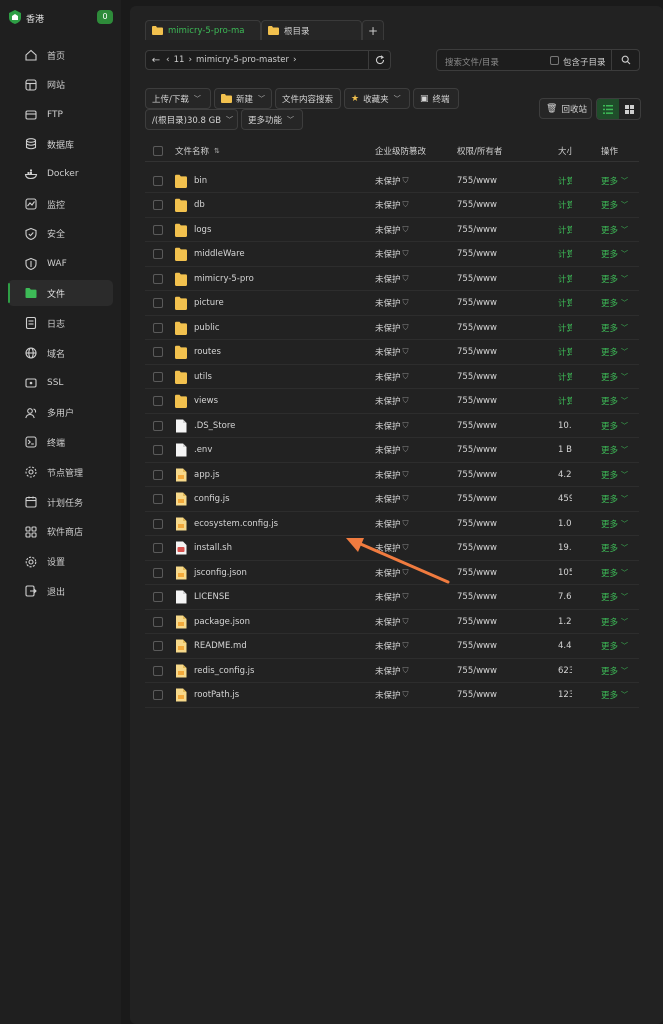 The image size is (663, 1024). What do you see at coordinates (206, 401) in the screenshot?
I see `file-name: views` at bounding box center [206, 401].